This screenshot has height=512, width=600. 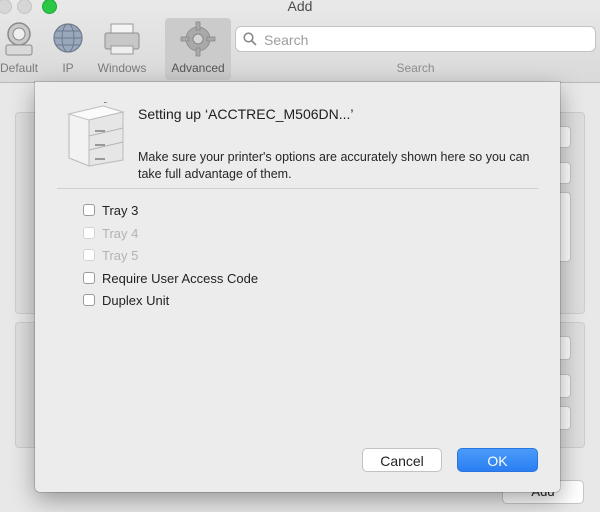 I want to click on search-icon, so click(x=250, y=41).